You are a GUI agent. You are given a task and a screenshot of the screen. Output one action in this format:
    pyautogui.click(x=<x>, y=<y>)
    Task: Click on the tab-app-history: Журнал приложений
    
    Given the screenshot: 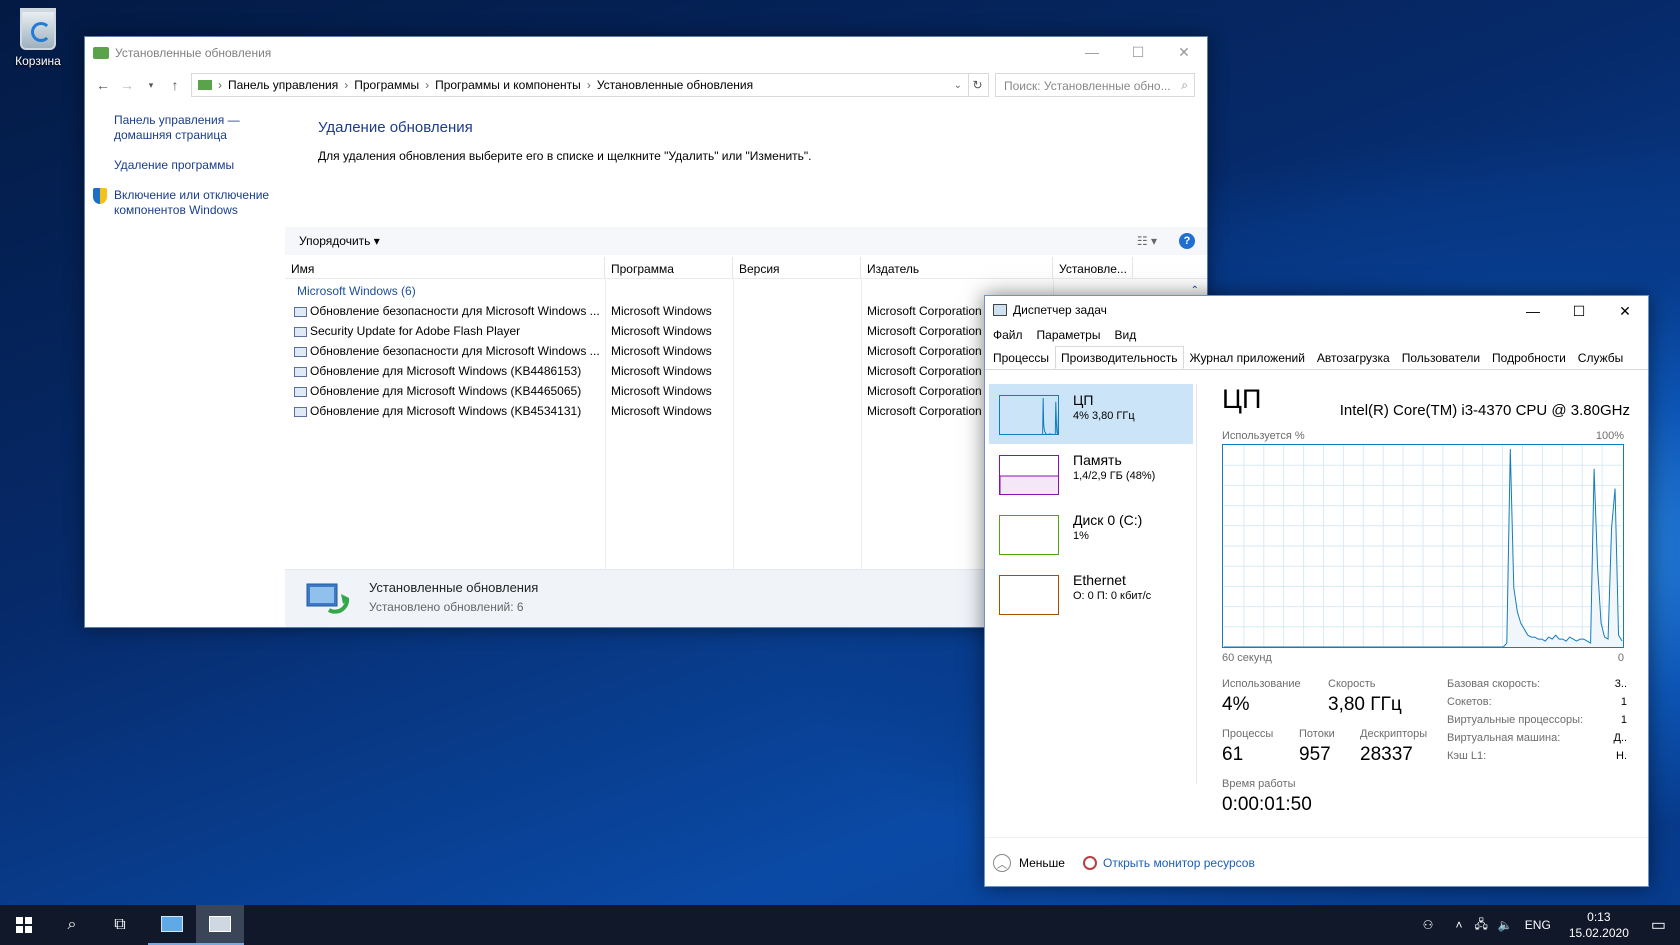 What is the action you would take?
    pyautogui.click(x=1247, y=357)
    